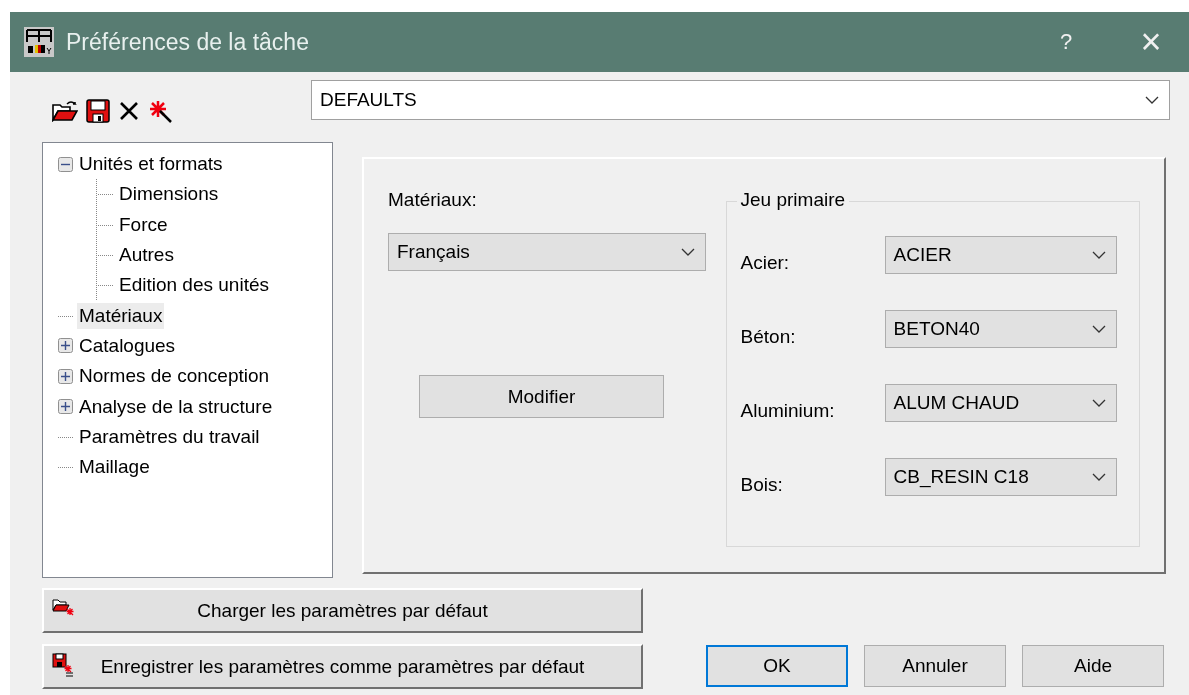 This screenshot has height=695, width=1189. What do you see at coordinates (777, 666) in the screenshot?
I see `dialog-button: OK` at bounding box center [777, 666].